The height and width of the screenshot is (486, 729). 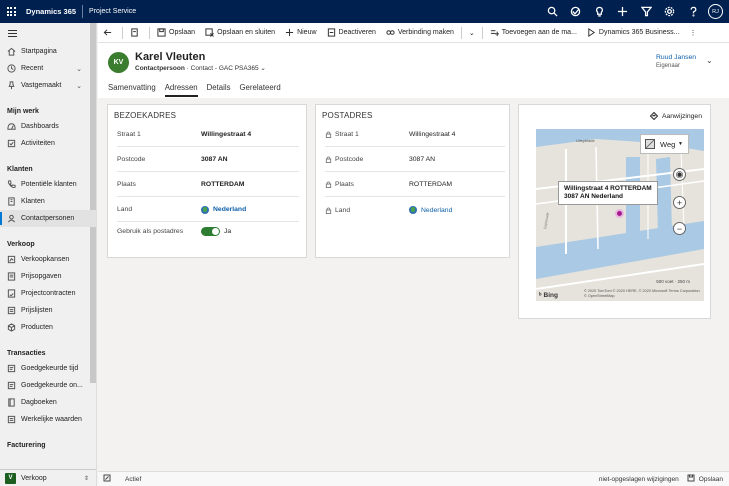 I want to click on directions-button: Aanwijzingen, so click(x=675, y=116).